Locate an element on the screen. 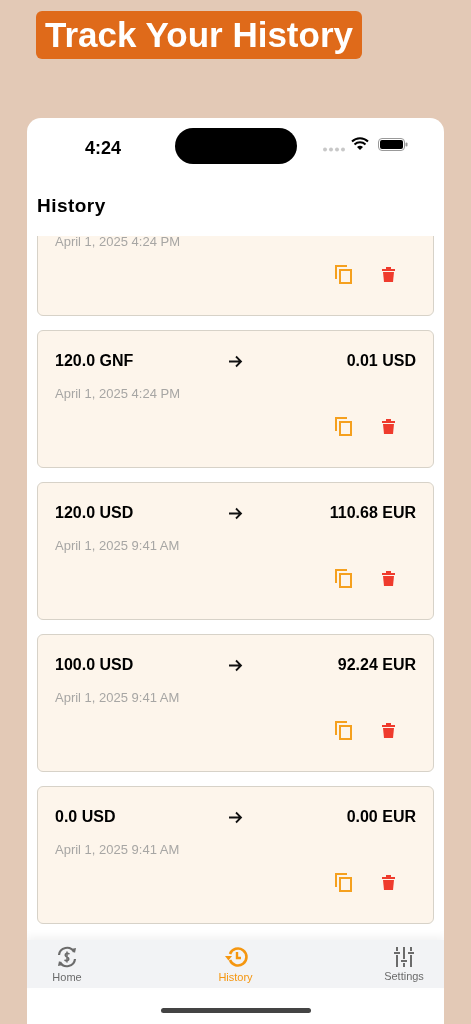  to-amount: 110.68 EUR is located at coordinates (372, 513).